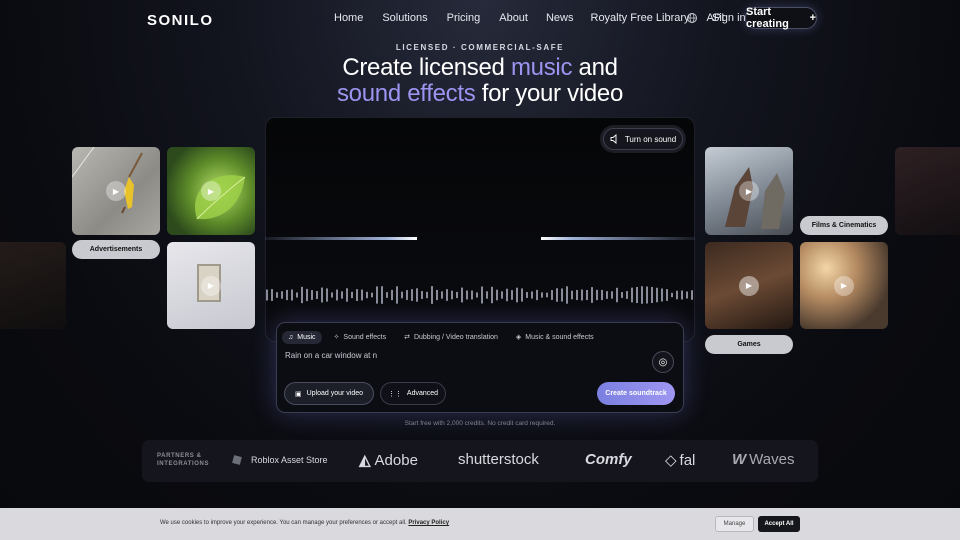  What do you see at coordinates (636, 393) in the screenshot?
I see `create-soundtrack-button: Create soundtrack` at bounding box center [636, 393].